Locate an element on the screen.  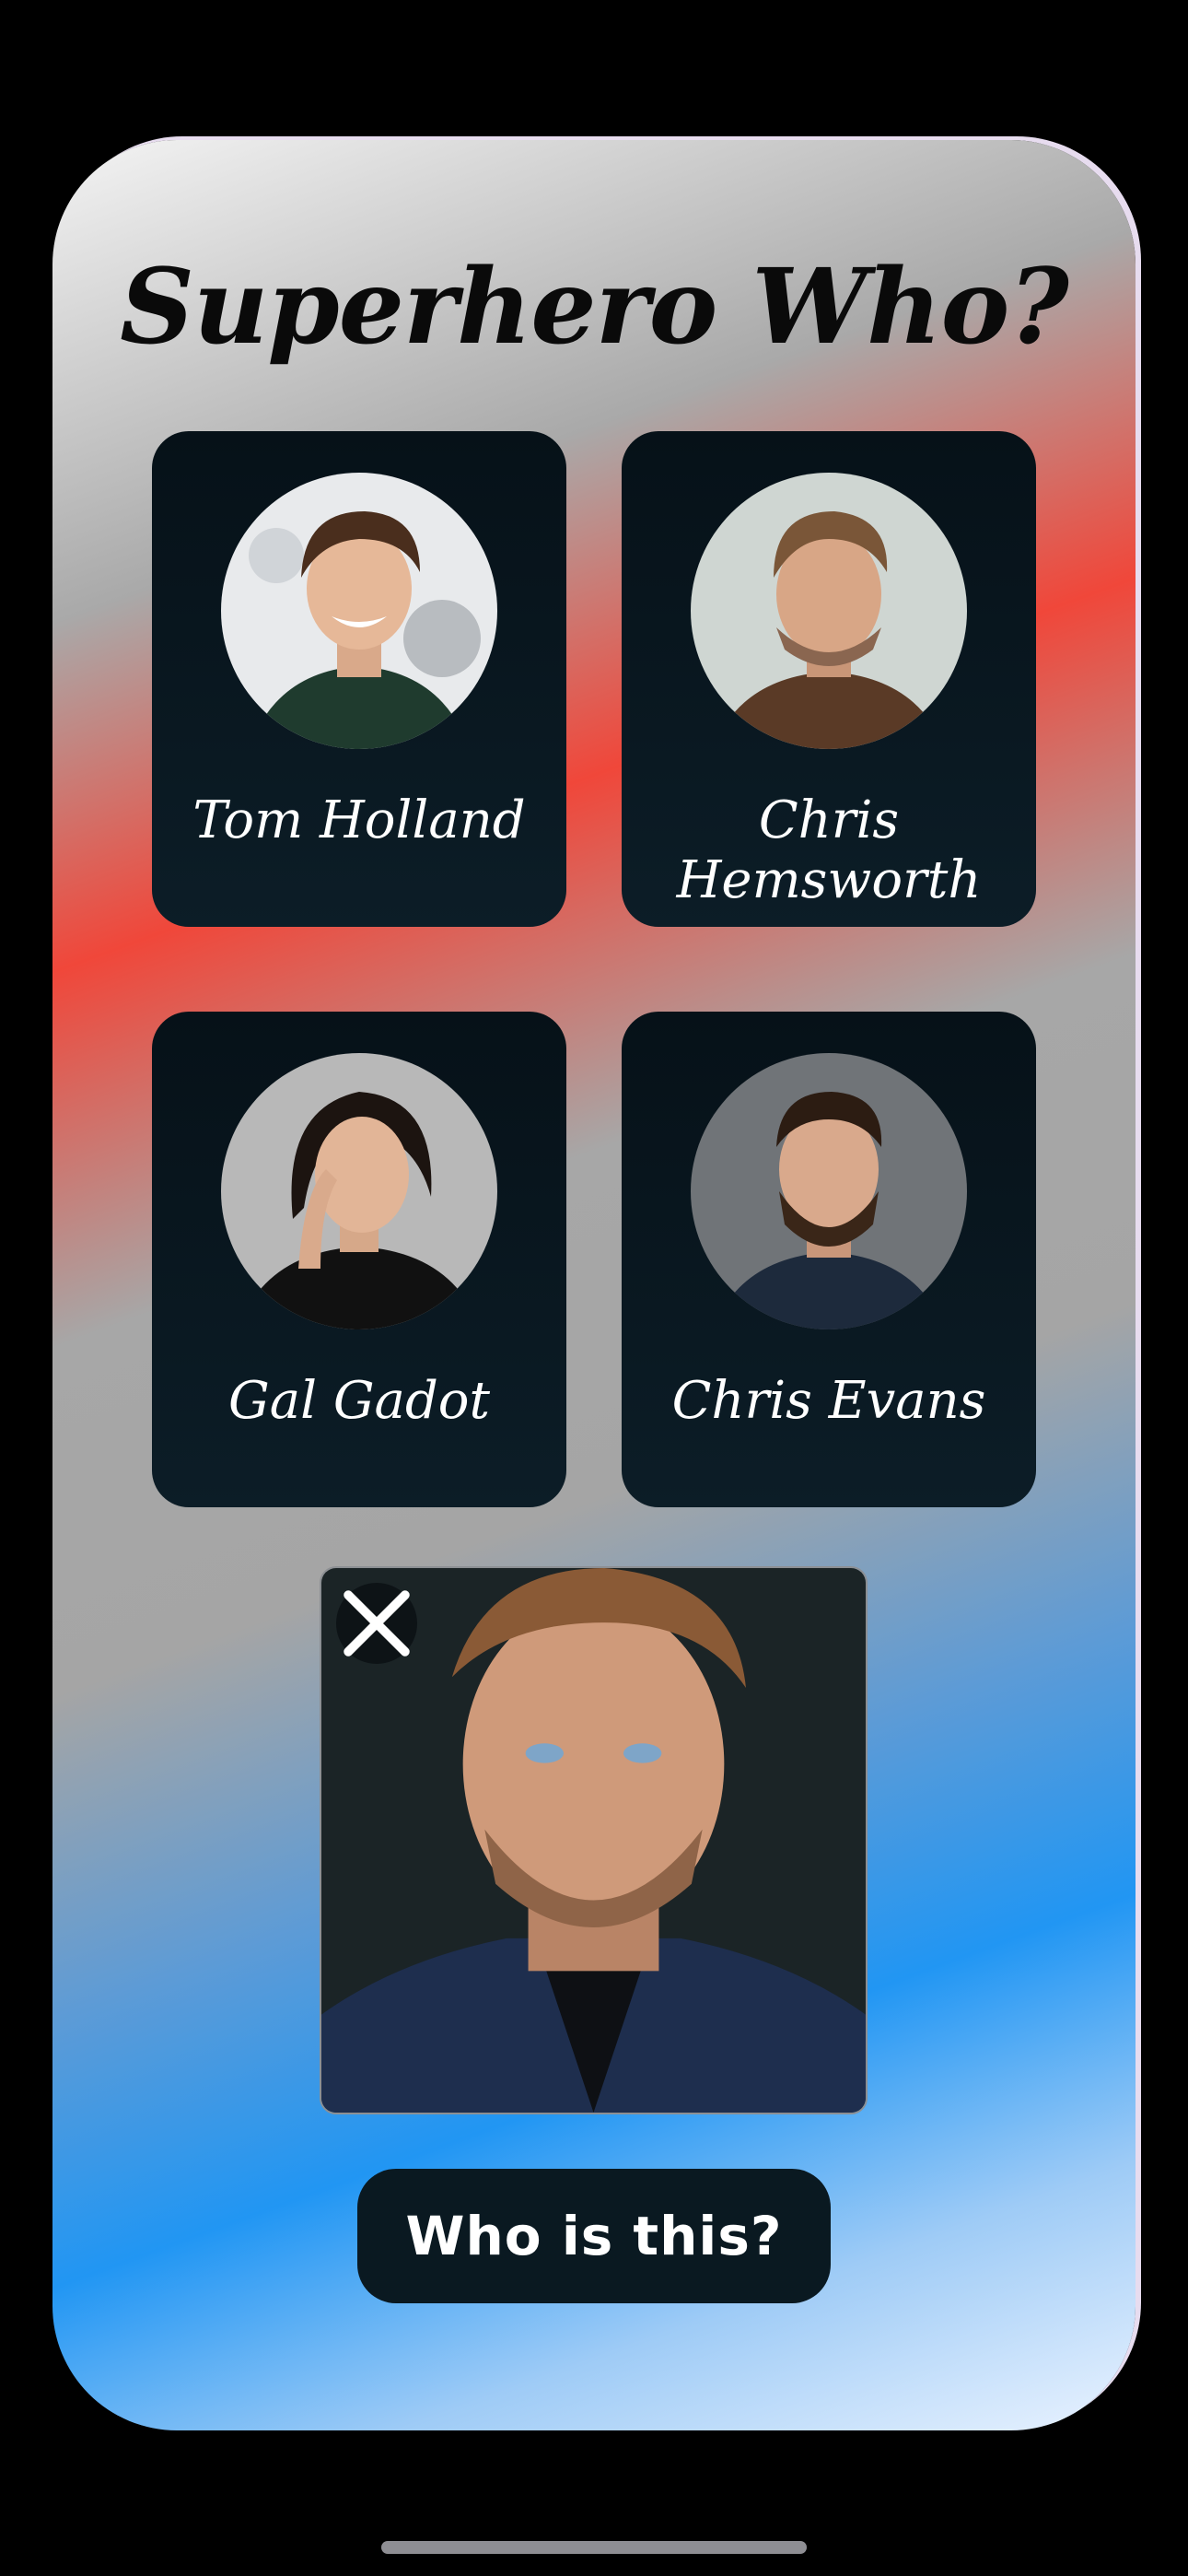
hero-name: Chris Hemsworth is located at coordinates (829, 850).